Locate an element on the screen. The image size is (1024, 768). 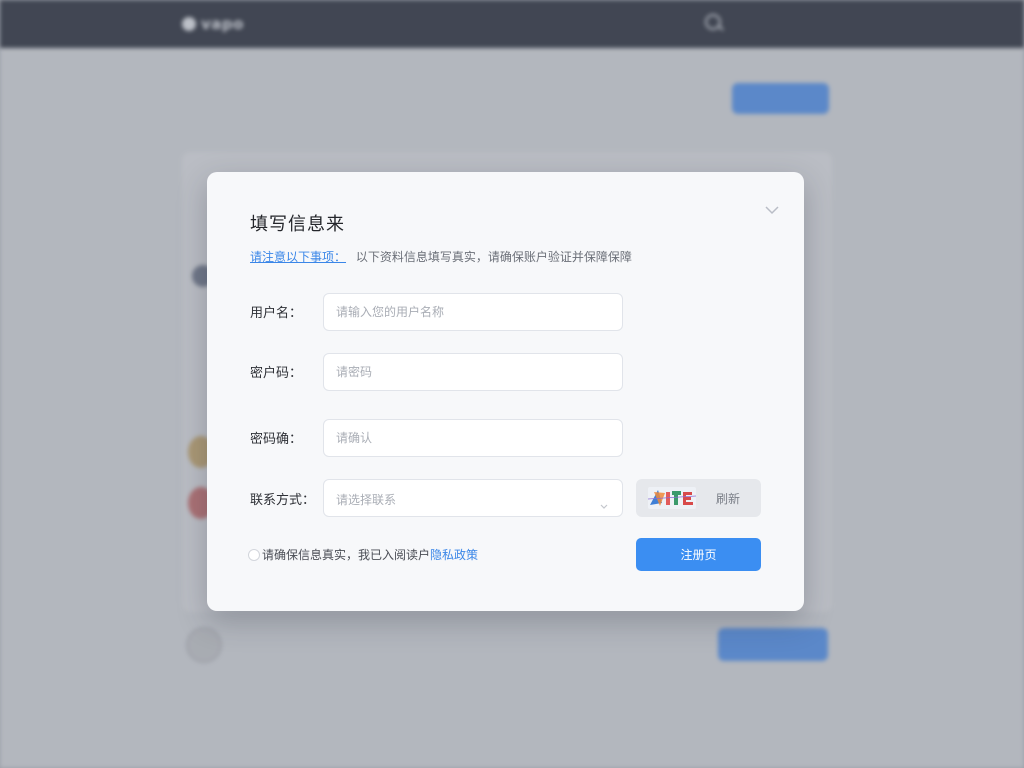
captcha-box: 刷新 is located at coordinates (698, 498).